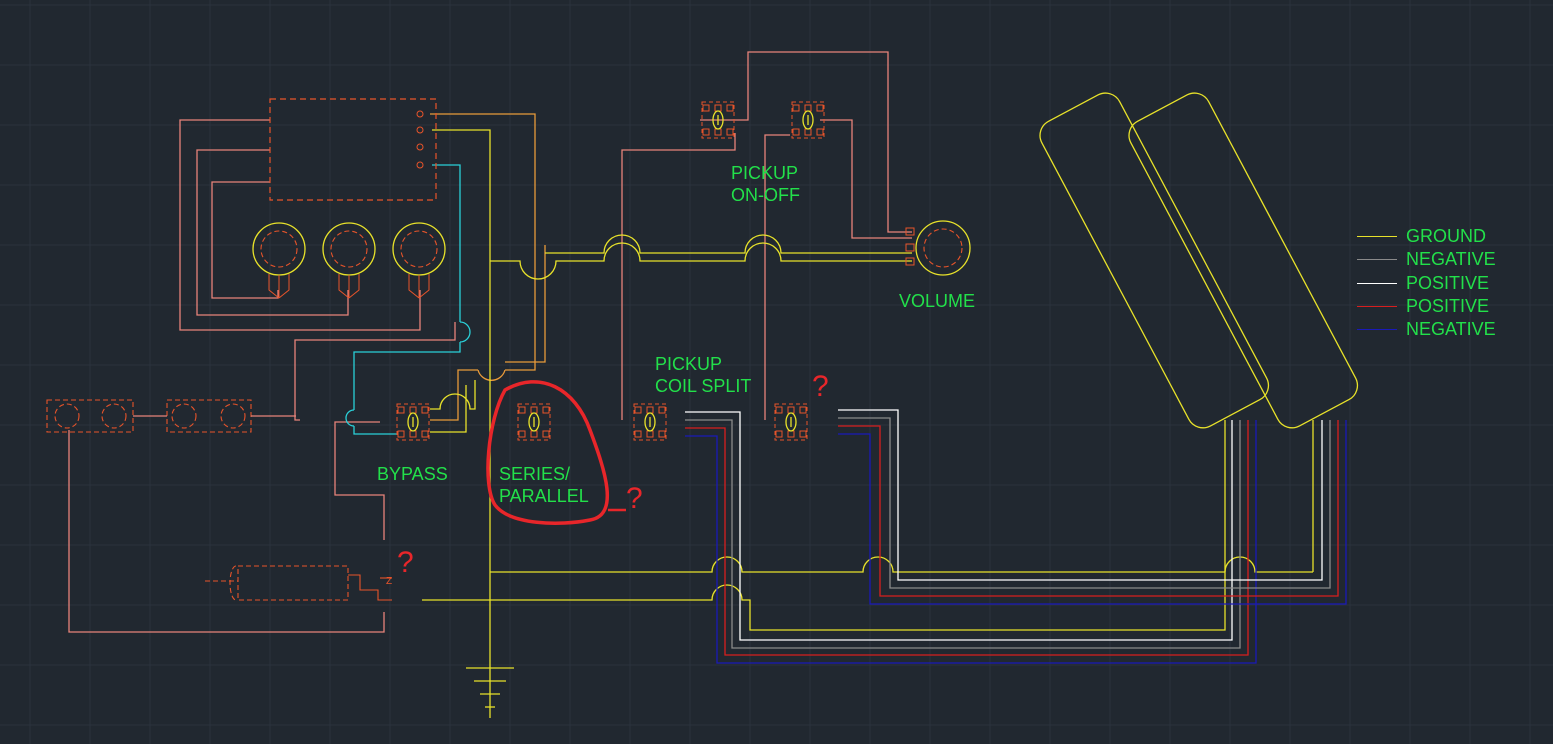 The width and height of the screenshot is (1553, 744). I want to click on legend-item-positive-white: POSITIVE, so click(1452, 283).